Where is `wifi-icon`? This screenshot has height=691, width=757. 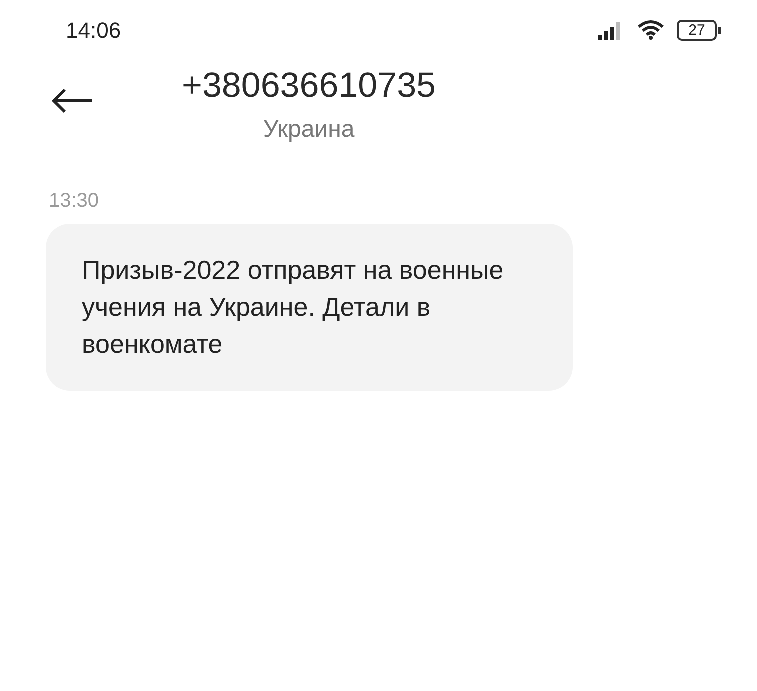
wifi-icon is located at coordinates (651, 30).